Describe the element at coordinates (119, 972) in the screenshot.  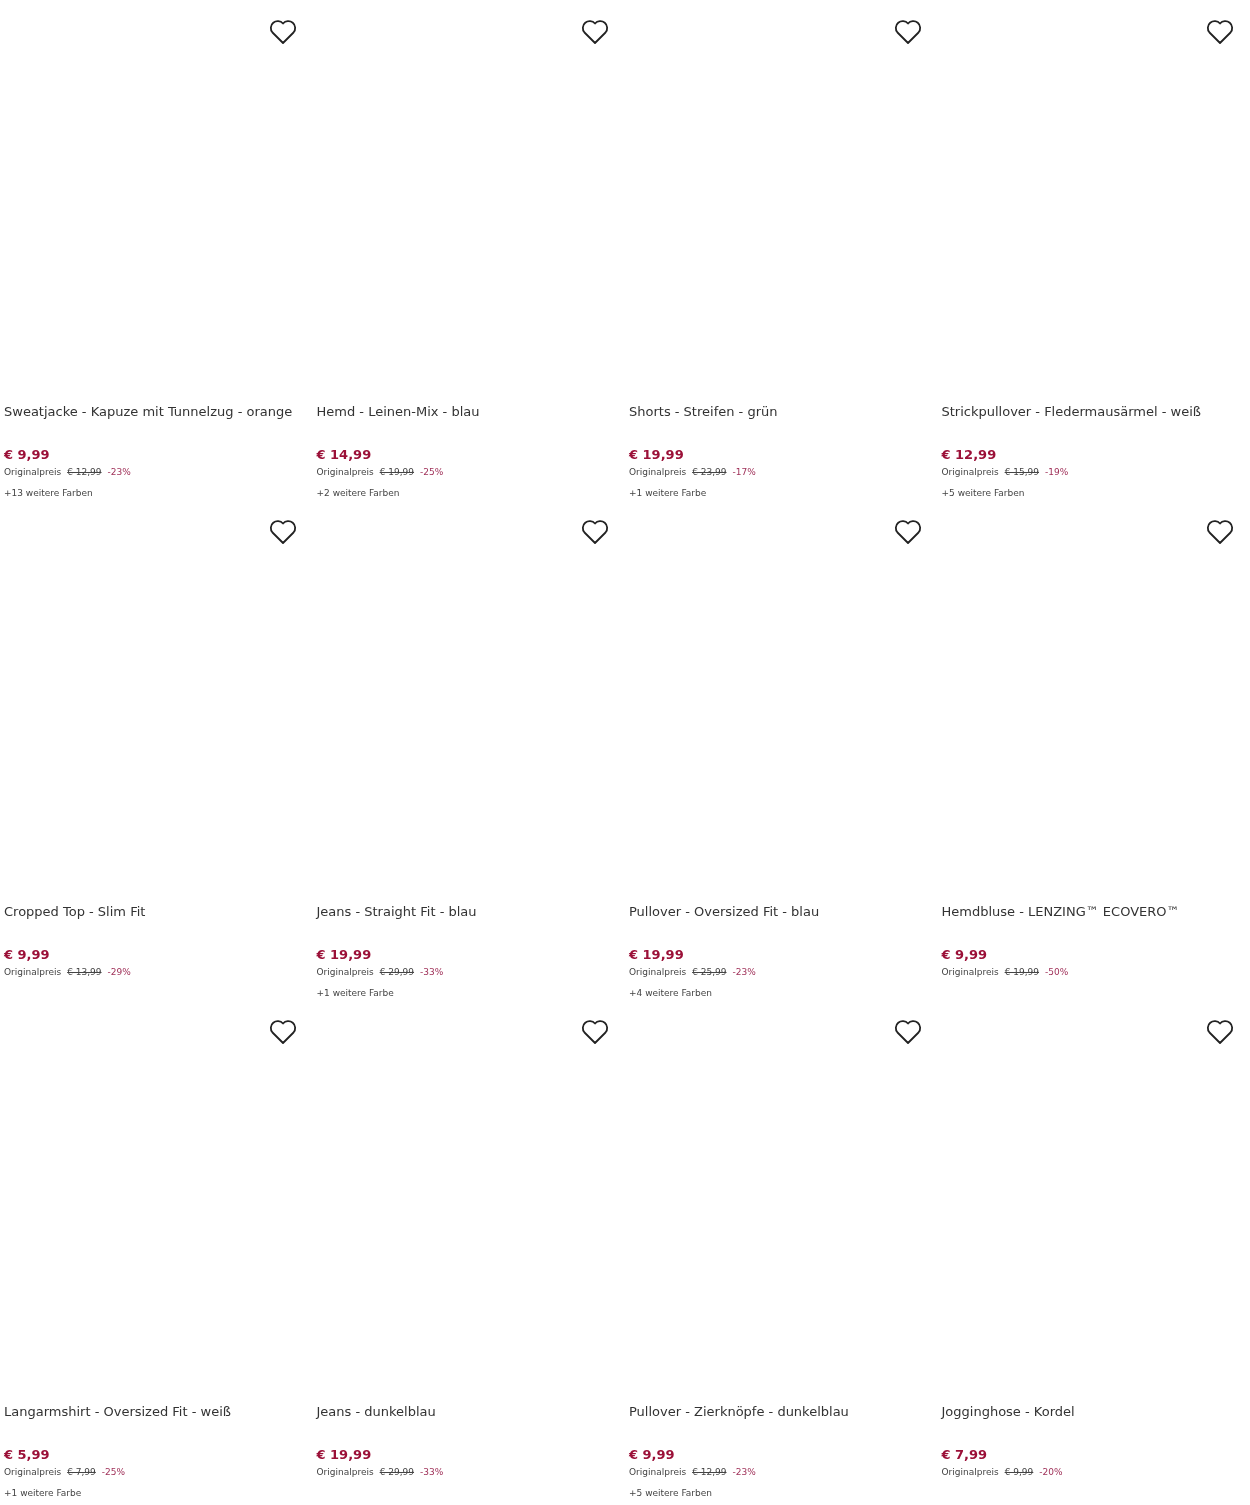
I see `discount: -29%` at that location.